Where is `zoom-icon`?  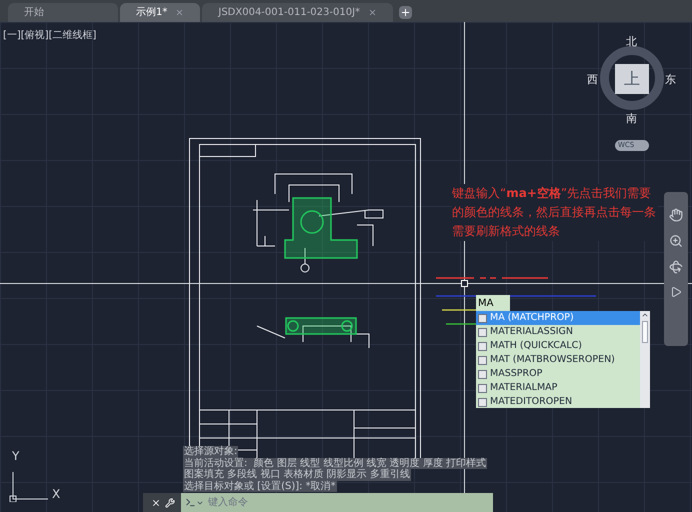
zoom-icon is located at coordinates (676, 241).